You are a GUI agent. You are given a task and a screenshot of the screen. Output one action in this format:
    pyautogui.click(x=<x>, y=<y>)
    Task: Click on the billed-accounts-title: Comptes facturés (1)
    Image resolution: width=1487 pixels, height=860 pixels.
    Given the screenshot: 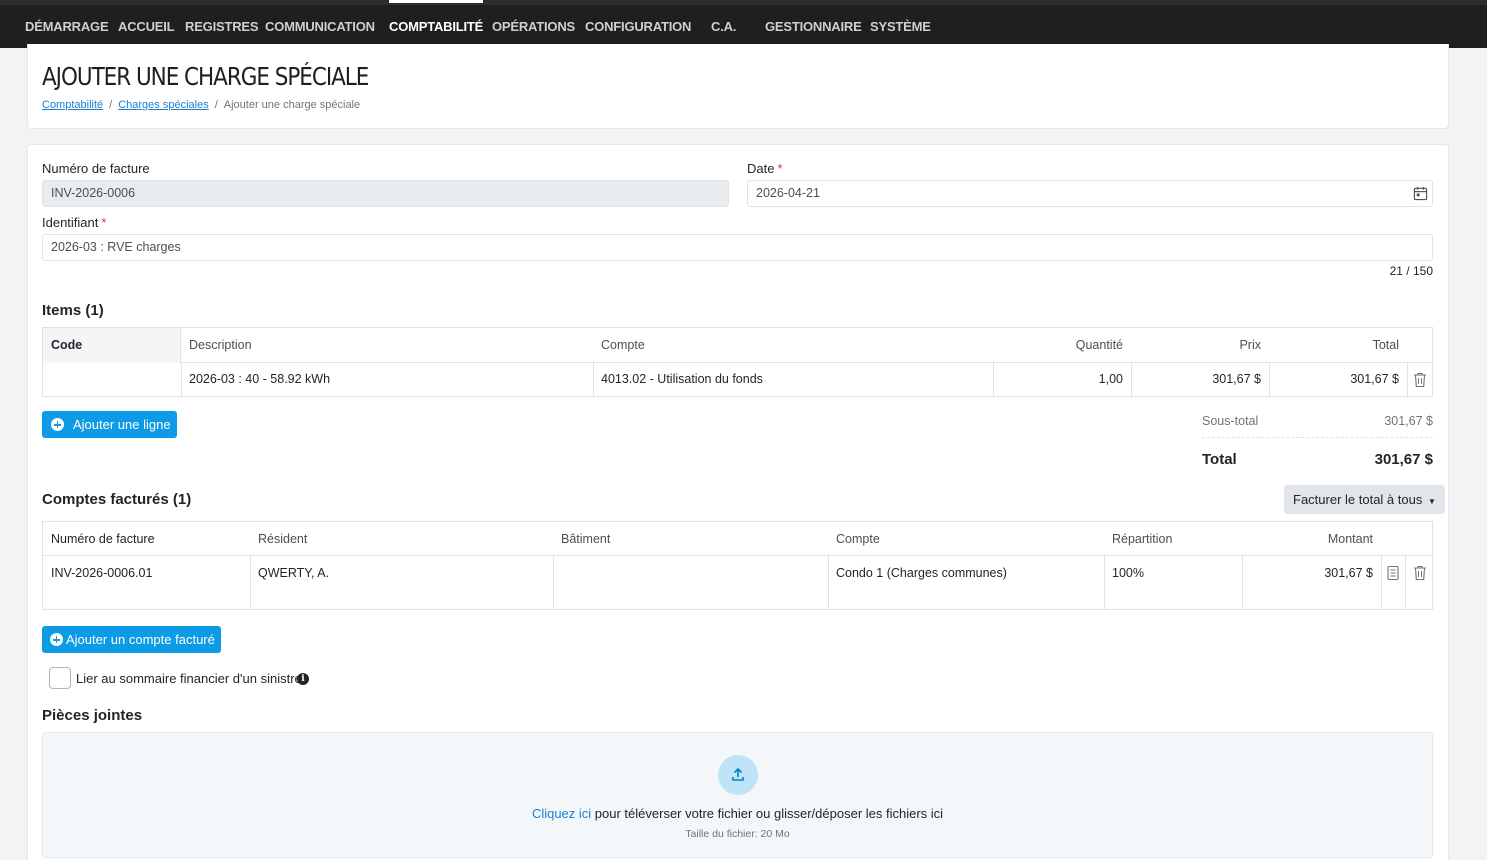 What is the action you would take?
    pyautogui.click(x=117, y=499)
    